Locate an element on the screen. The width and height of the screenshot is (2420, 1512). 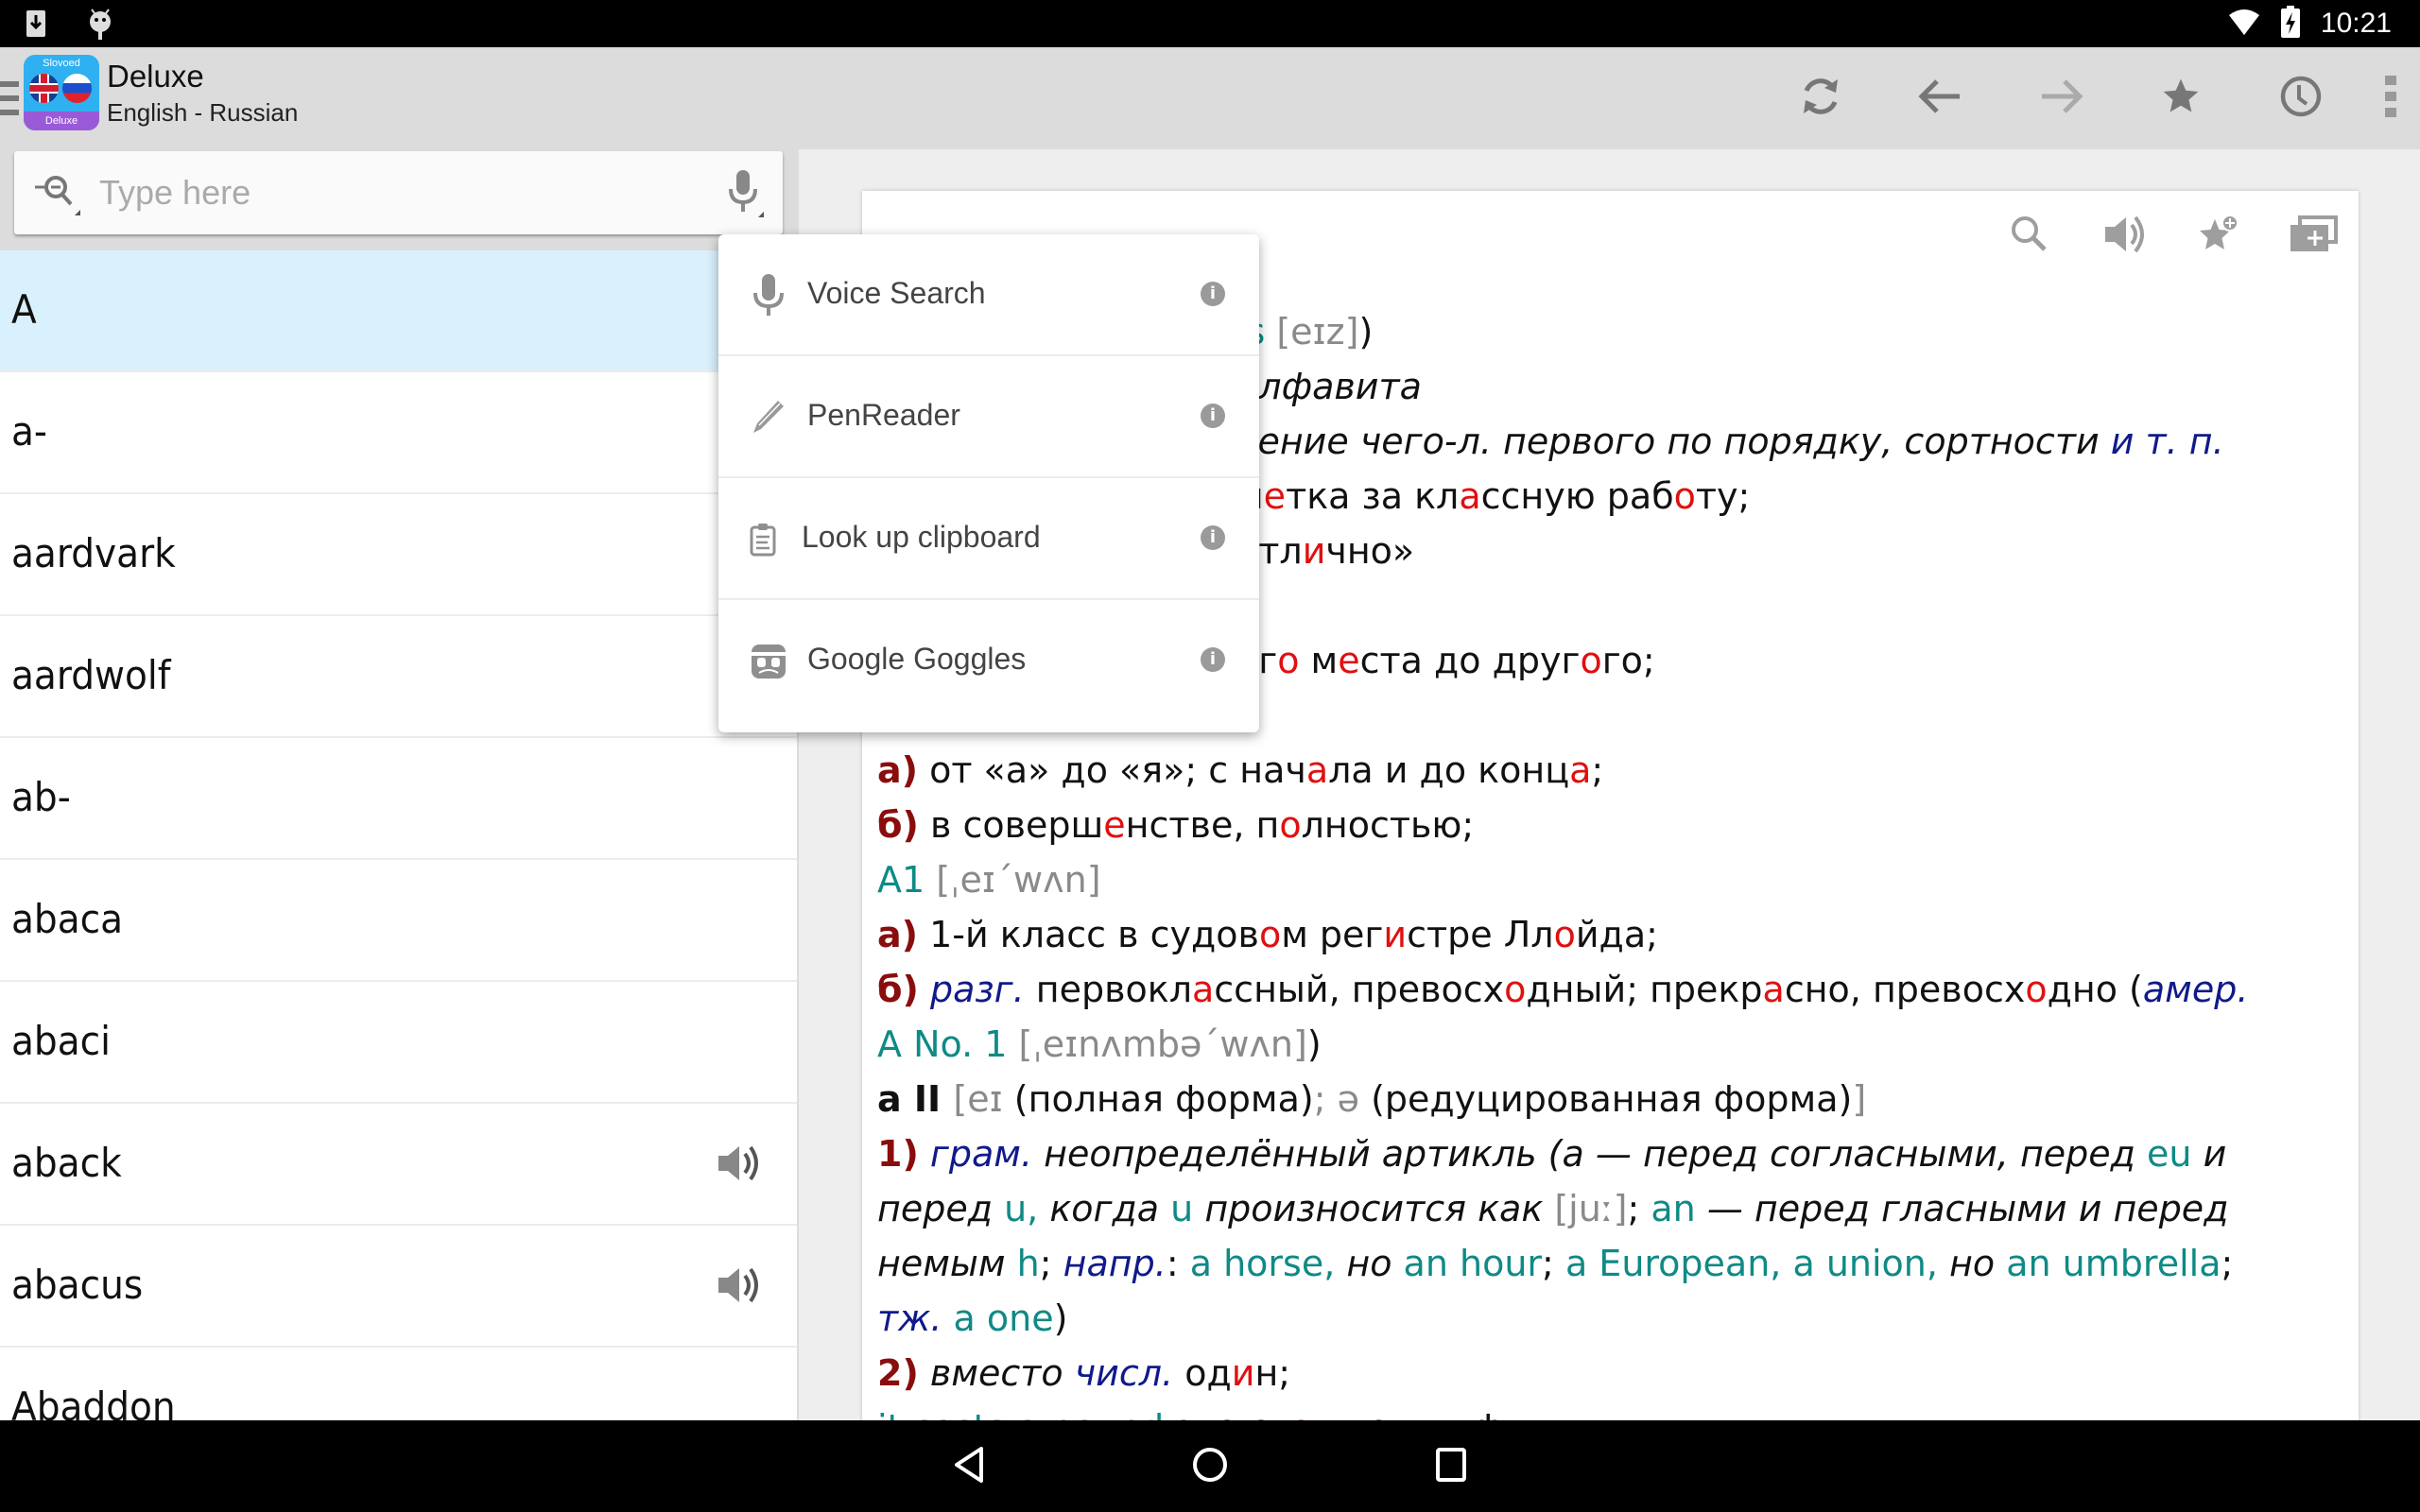
word-list-item: a- is located at coordinates (398, 433).